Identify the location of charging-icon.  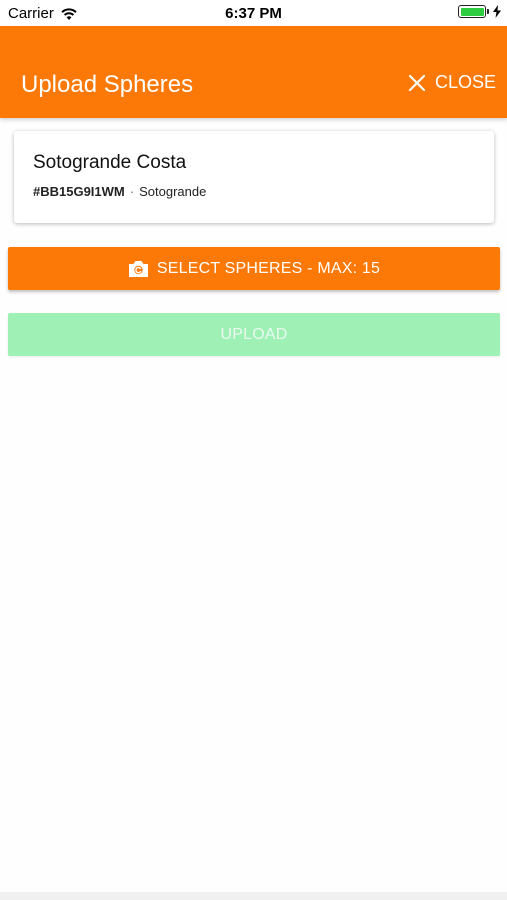
(497, 11).